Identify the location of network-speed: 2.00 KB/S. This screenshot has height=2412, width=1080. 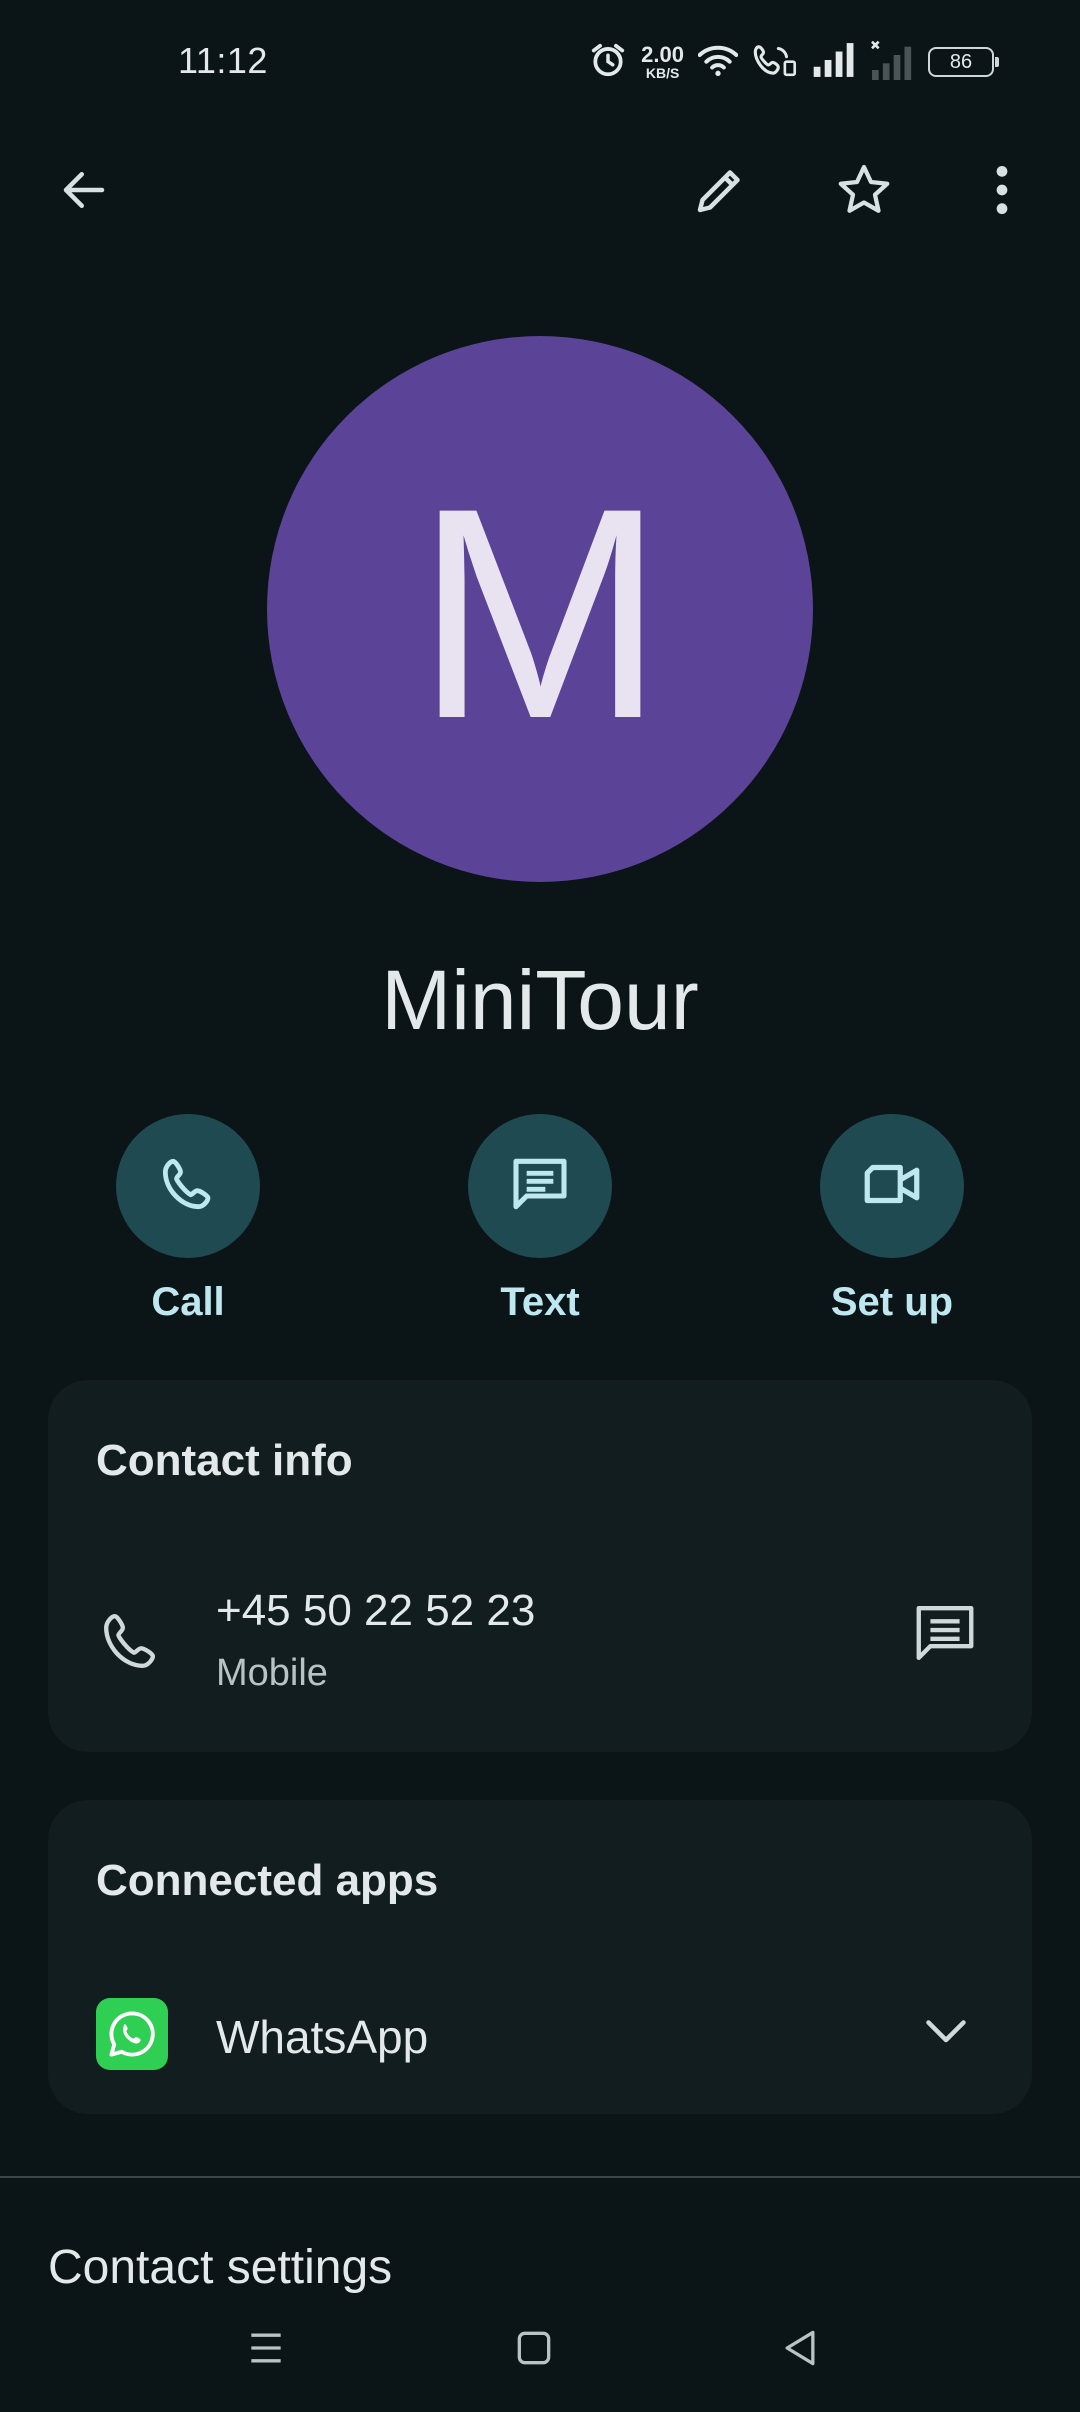
(662, 61).